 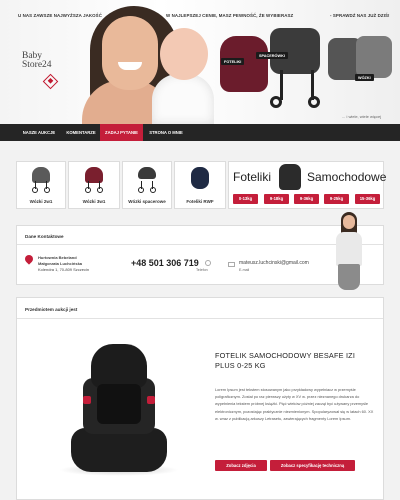 What do you see at coordinates (147, 180) in the screenshot?
I see `buggy-icon` at bounding box center [147, 180].